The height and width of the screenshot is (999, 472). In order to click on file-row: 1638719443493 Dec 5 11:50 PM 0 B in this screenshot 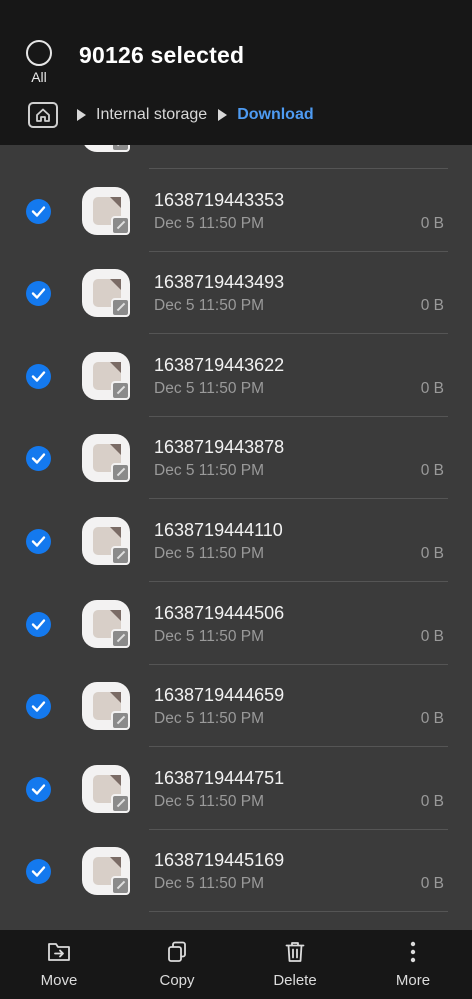, I will do `click(236, 293)`.